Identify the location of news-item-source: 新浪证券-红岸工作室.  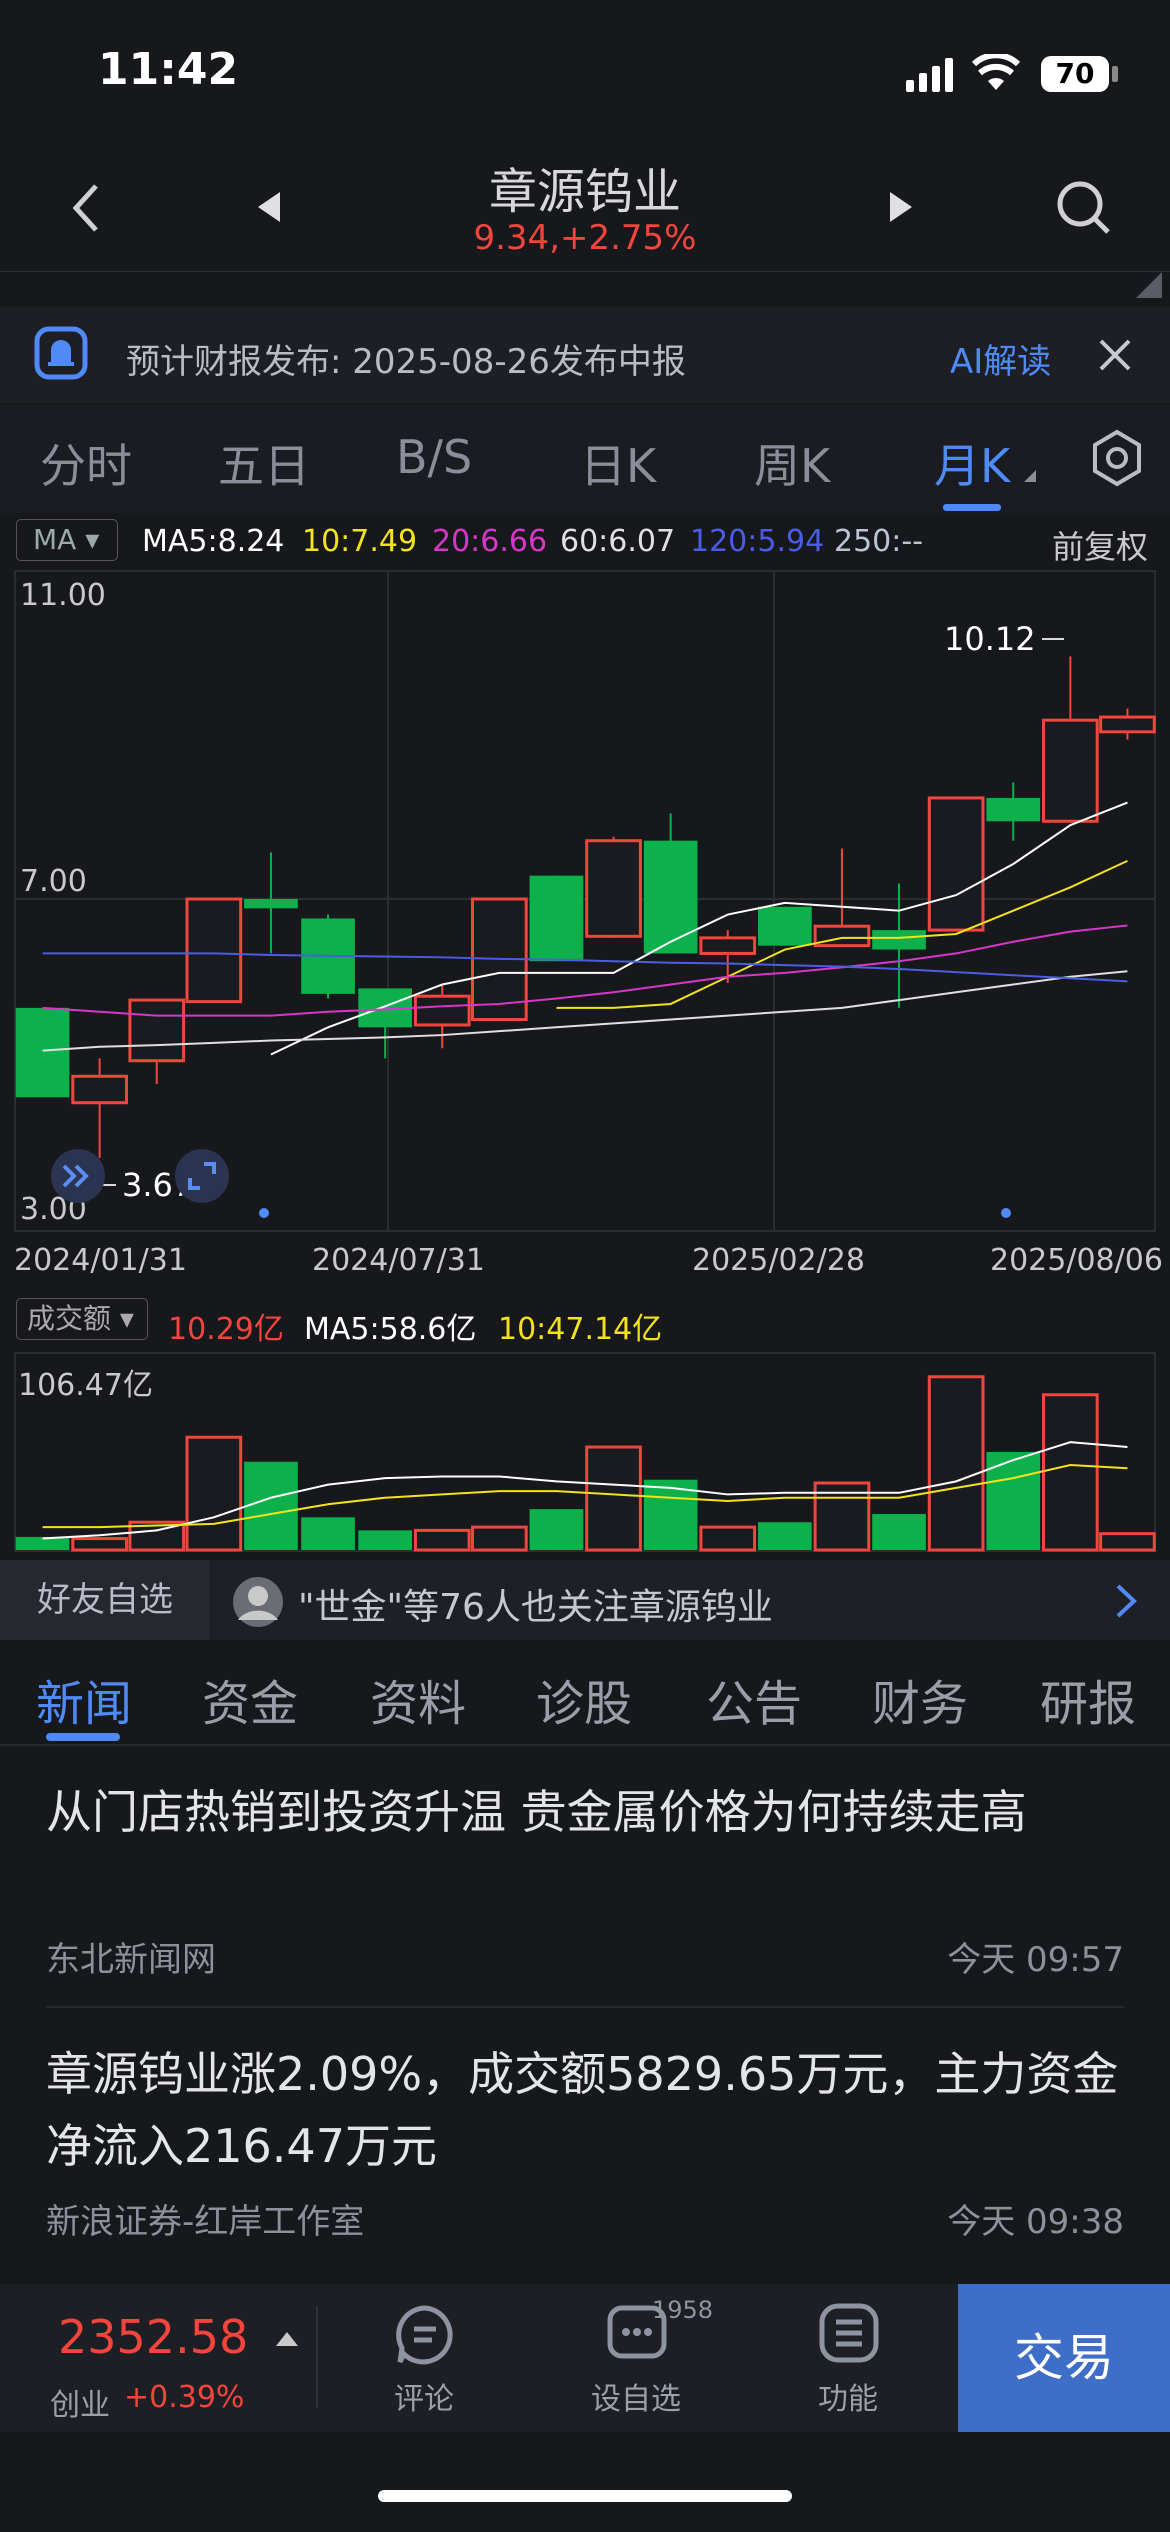
(205, 2222).